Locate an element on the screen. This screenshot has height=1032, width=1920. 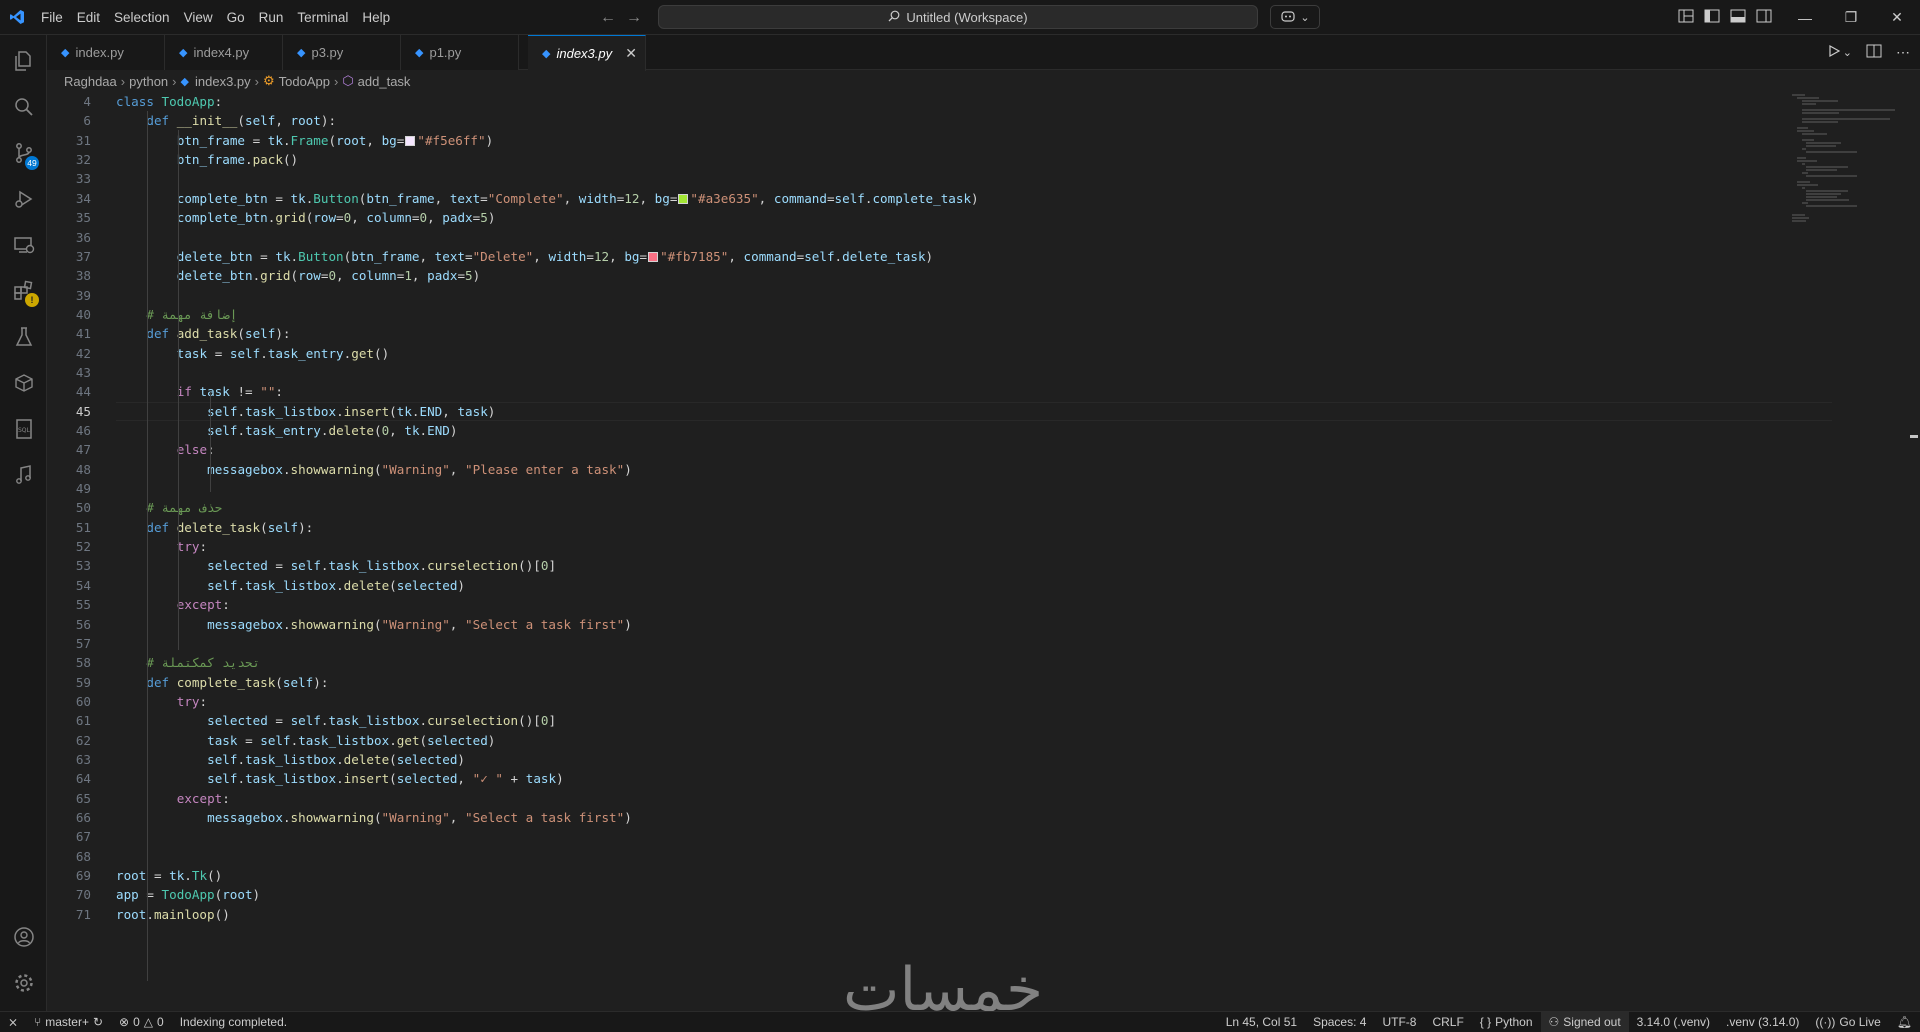
code-line: 40 # إضافة مهمة is located at coordinates (917, 314).